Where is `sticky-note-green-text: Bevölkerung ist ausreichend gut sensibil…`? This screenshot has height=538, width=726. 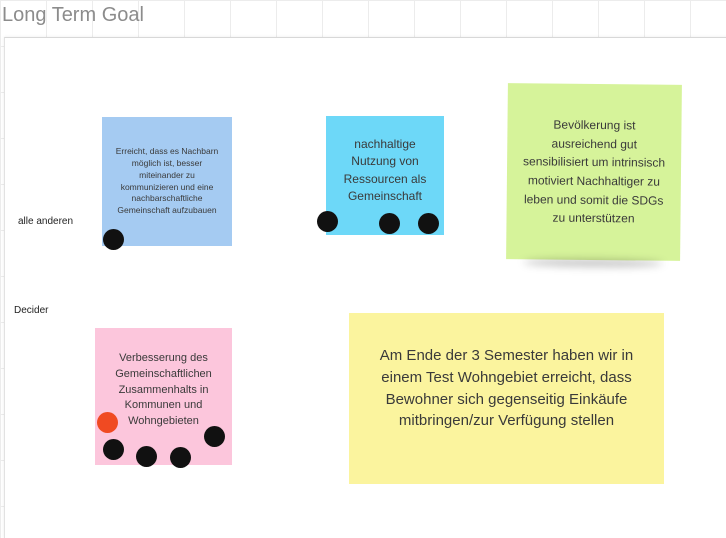 sticky-note-green-text: Bevölkerung ist ausreichend gut sensibil… is located at coordinates (594, 171).